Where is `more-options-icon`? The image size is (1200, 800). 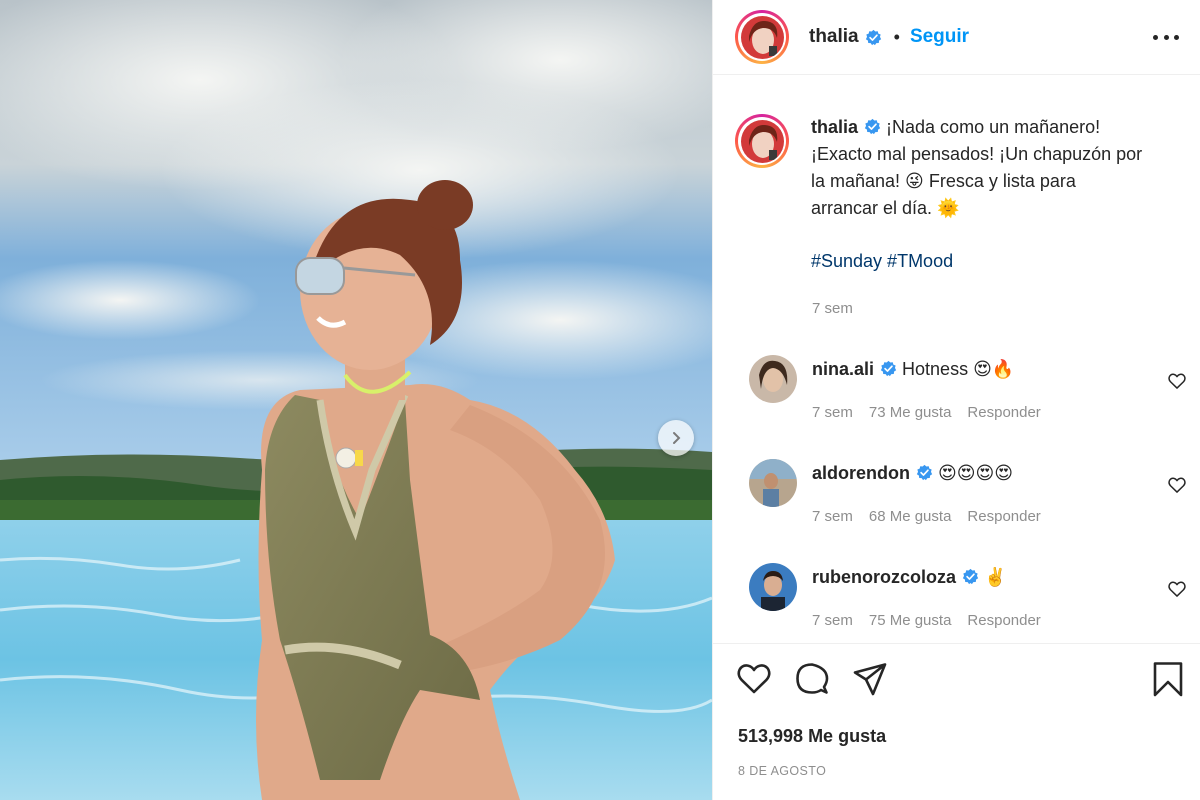 more-options-icon is located at coordinates (1166, 37).